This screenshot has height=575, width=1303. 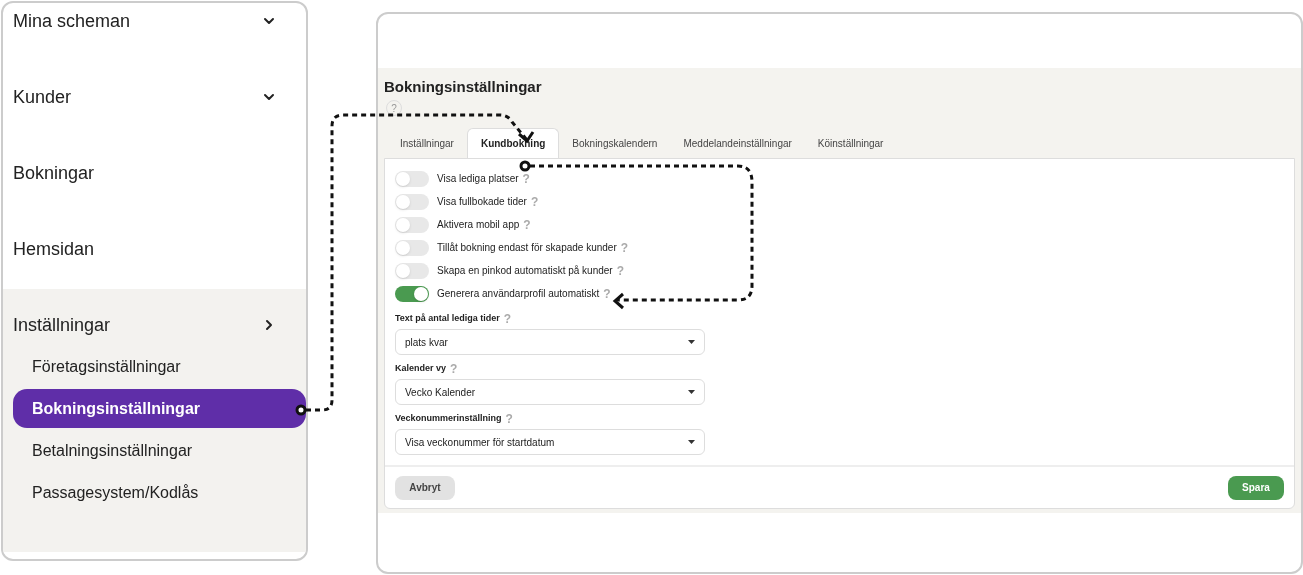 I want to click on sidebar-item: Inställningar, so click(x=154, y=325).